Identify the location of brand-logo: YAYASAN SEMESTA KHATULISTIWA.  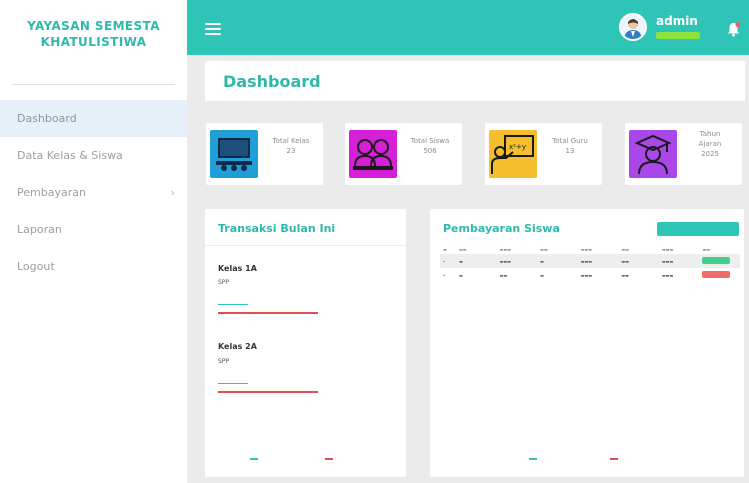
(93, 33).